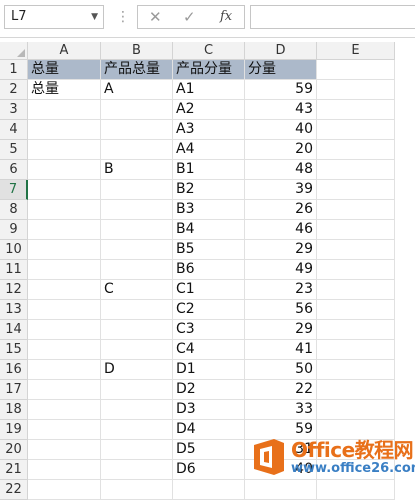 The image size is (415, 500). I want to click on cell-e9, so click(356, 230).